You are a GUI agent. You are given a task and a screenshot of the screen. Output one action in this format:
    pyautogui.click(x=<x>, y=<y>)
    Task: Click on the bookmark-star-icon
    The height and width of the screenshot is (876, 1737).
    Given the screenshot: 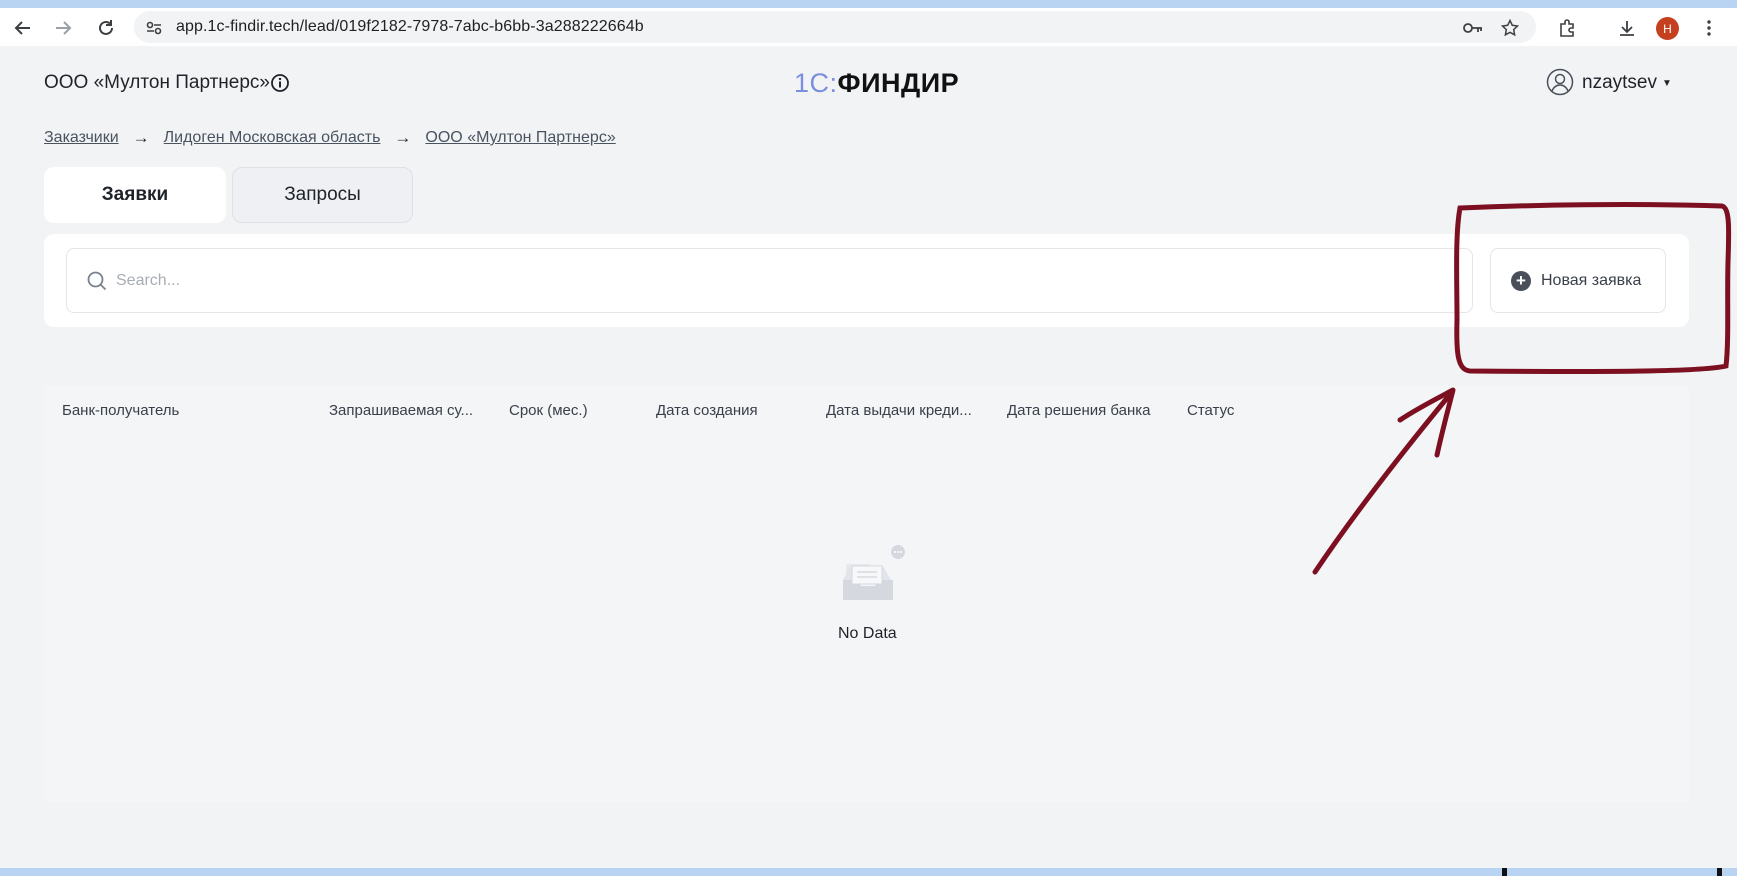 What is the action you would take?
    pyautogui.click(x=1510, y=28)
    